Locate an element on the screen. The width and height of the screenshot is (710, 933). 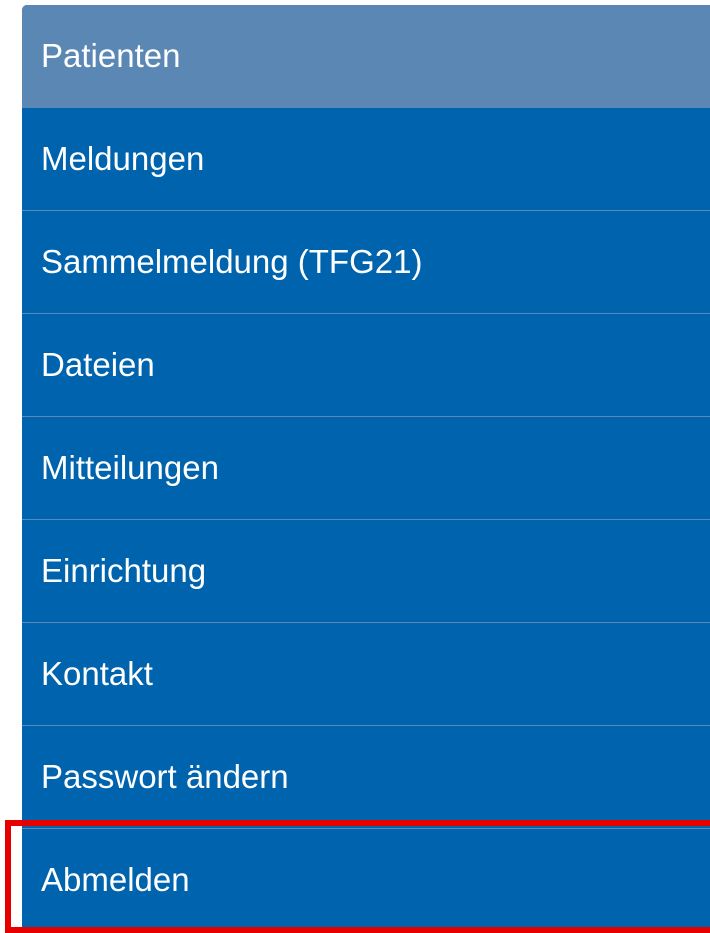
menu-item-einrichtung: Einrichtung is located at coordinates (366, 571).